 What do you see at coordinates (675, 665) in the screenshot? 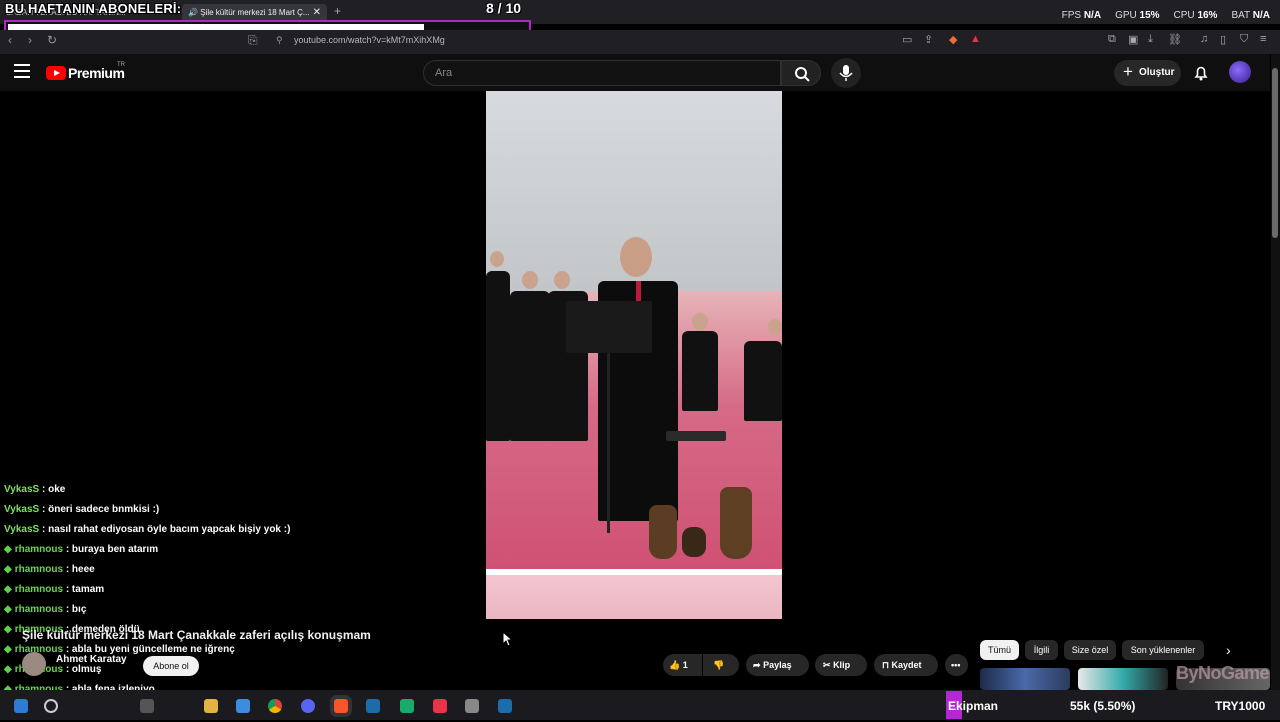
I see `thumbs-up-icon: 👍` at bounding box center [675, 665].